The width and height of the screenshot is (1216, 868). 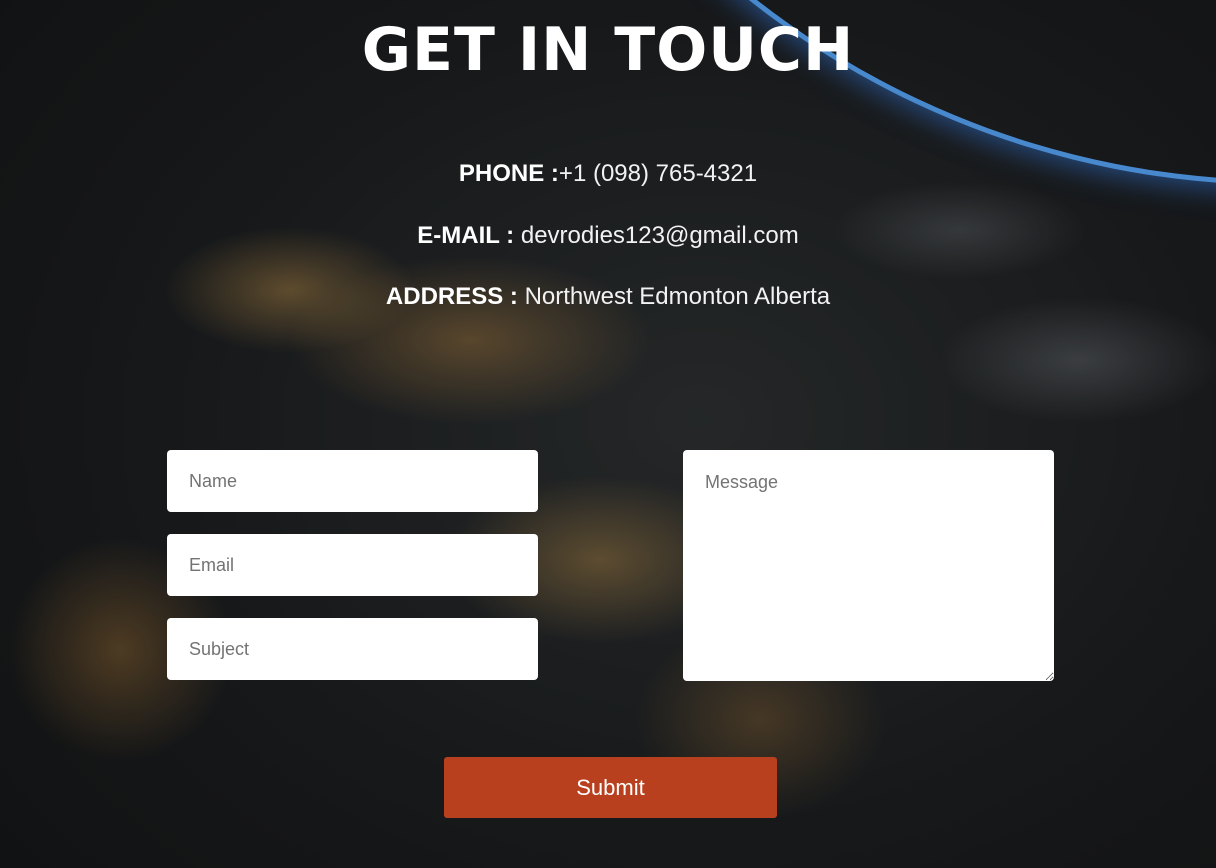 I want to click on email-info: E-MAIL : devrodies123@gmail.com, so click(x=608, y=236).